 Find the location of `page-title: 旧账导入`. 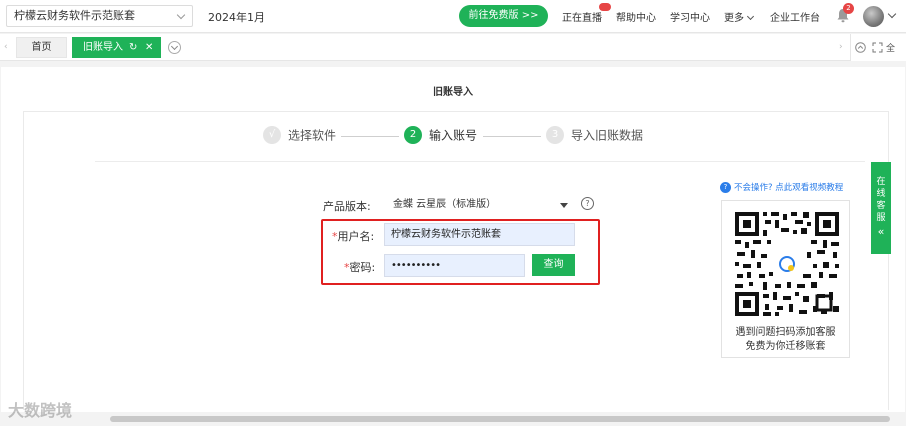

page-title: 旧账导入 is located at coordinates (453, 92).